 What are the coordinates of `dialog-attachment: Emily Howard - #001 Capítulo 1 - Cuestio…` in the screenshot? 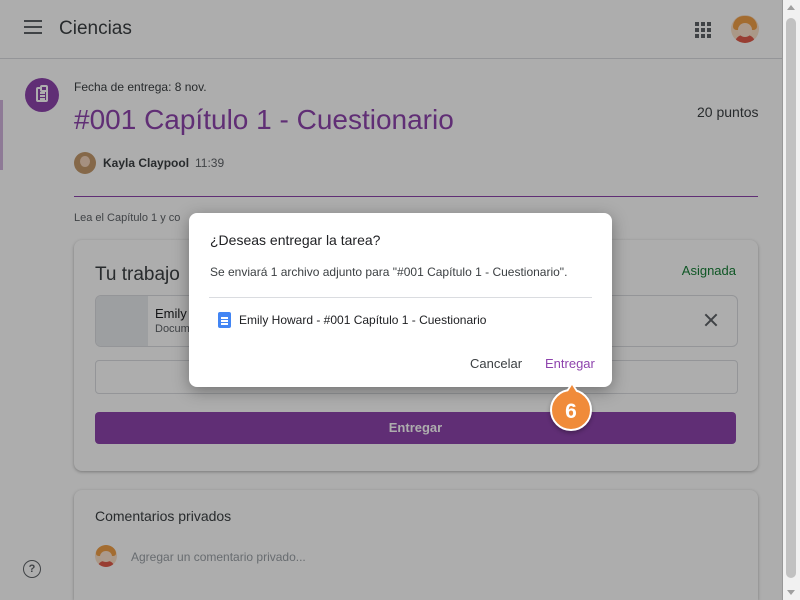 It's located at (400, 319).